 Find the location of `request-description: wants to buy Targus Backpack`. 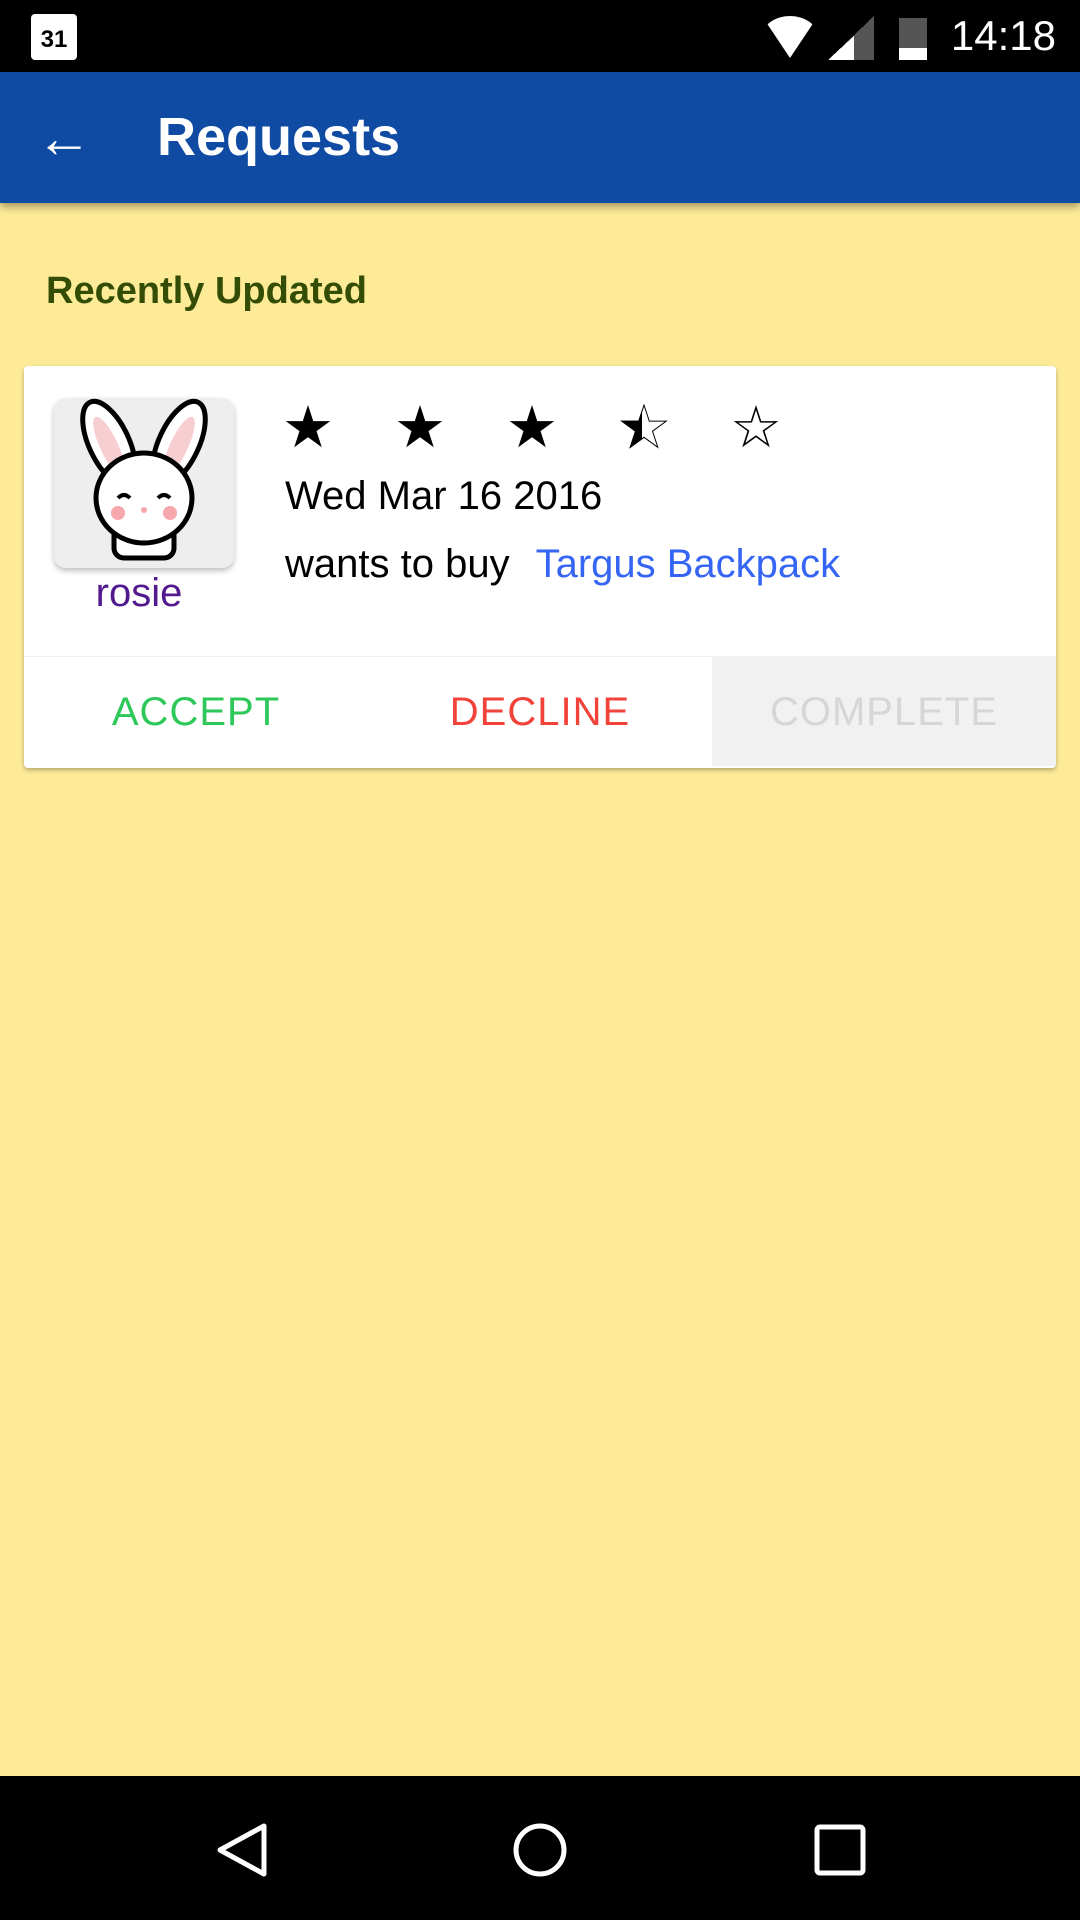

request-description: wants to buy Targus Backpack is located at coordinates (562, 564).